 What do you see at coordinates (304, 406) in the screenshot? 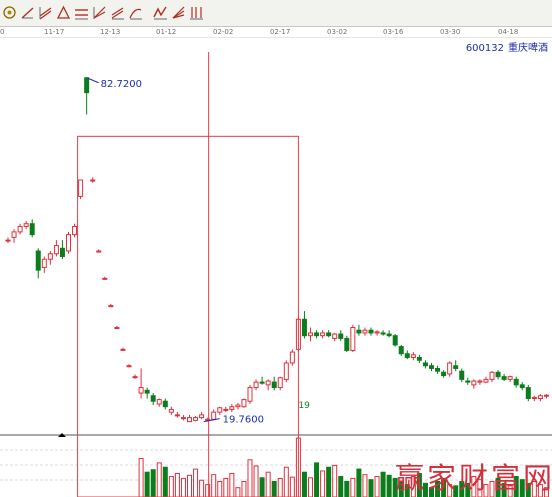
I see `period-marker-label: 19` at bounding box center [304, 406].